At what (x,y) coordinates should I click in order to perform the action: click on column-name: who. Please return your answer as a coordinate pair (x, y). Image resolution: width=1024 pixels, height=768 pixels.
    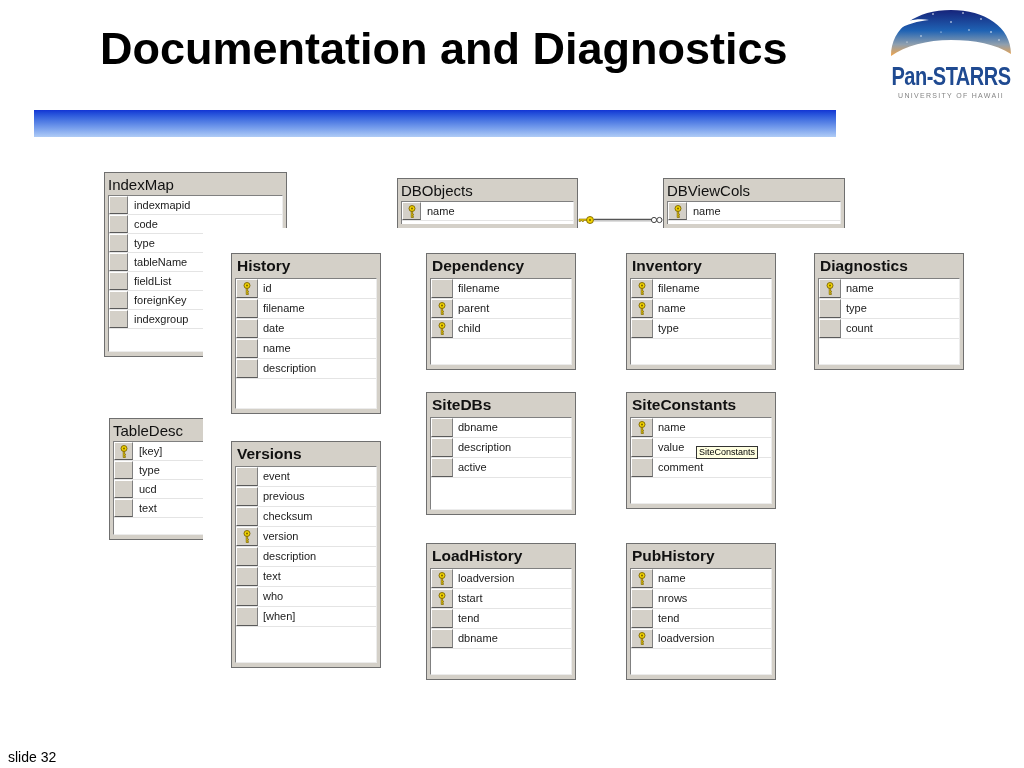
    Looking at the image, I should click on (273, 596).